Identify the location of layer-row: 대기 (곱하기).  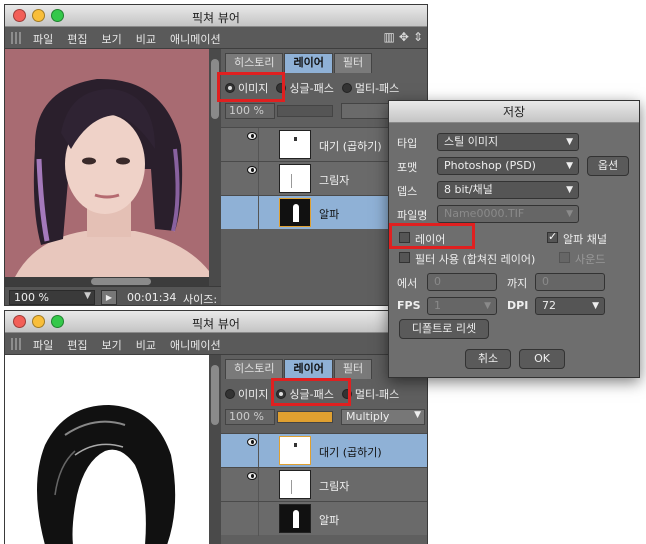
(324, 450).